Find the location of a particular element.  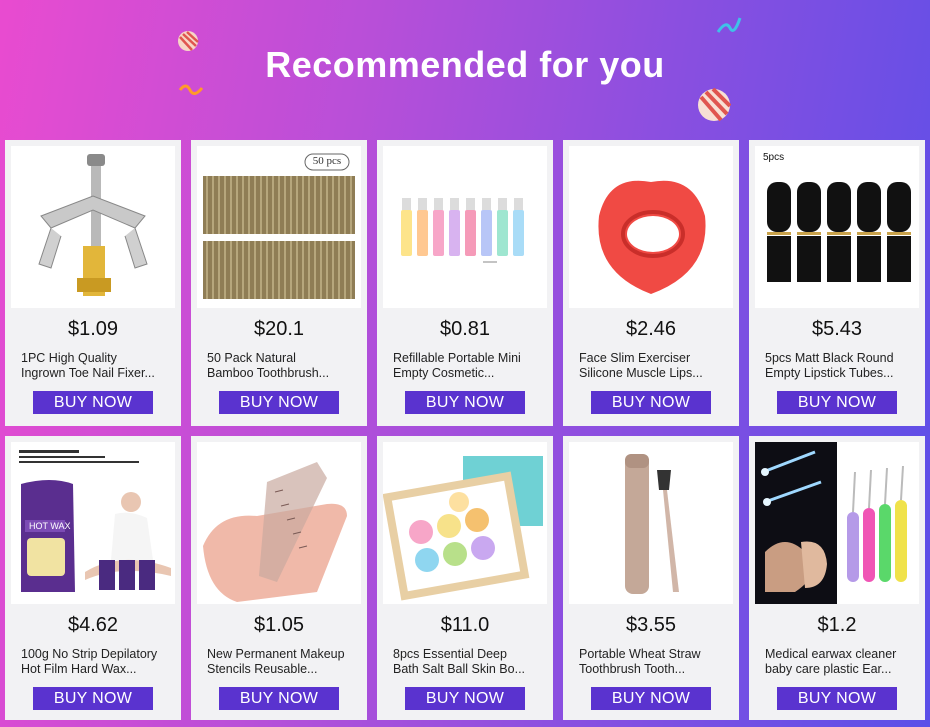

lipstick-tubes-image: 5pcs is located at coordinates (837, 227).